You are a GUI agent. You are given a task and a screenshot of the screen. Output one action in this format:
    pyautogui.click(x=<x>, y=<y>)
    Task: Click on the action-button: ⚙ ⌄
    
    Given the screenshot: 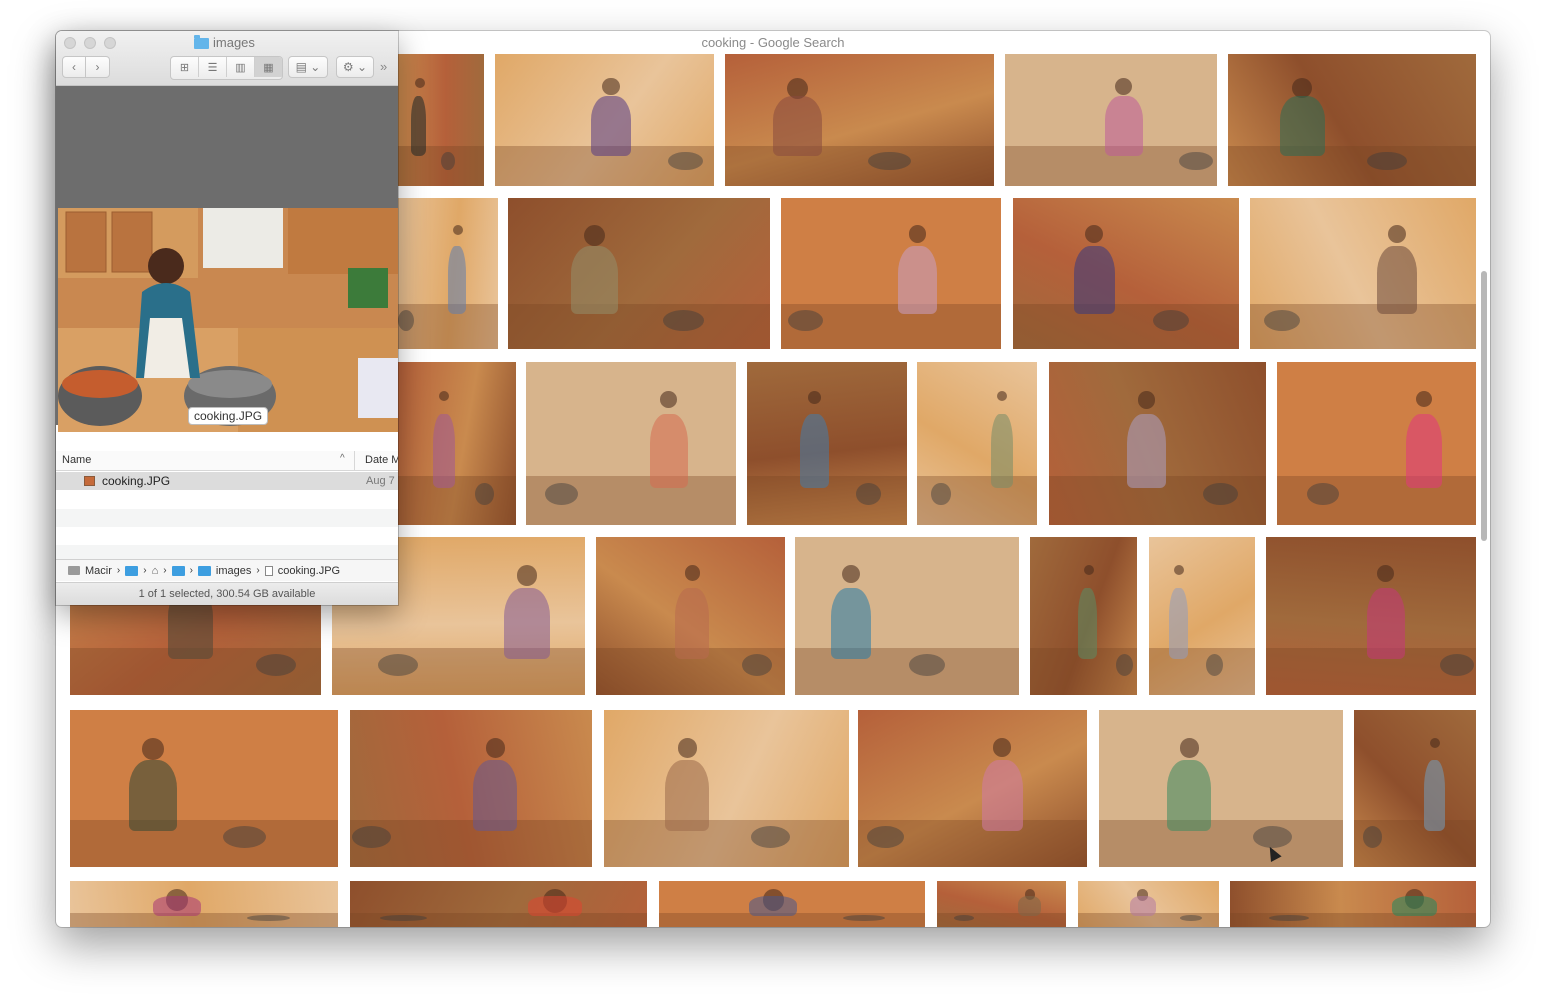 What is the action you would take?
    pyautogui.click(x=355, y=67)
    